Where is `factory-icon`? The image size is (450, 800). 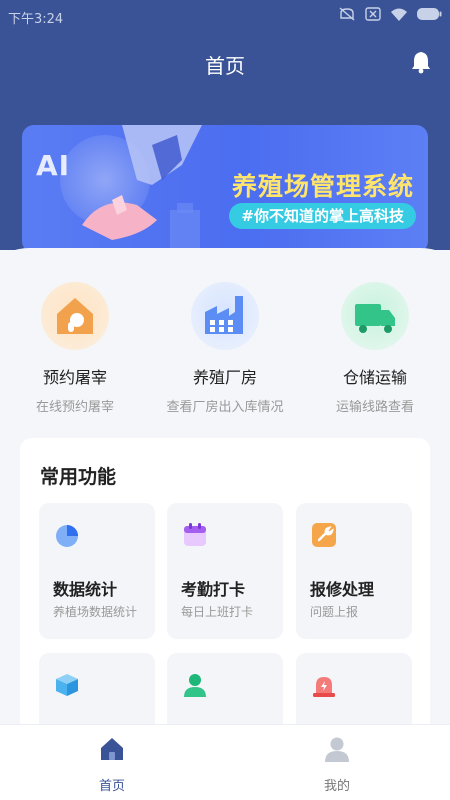 factory-icon is located at coordinates (225, 316).